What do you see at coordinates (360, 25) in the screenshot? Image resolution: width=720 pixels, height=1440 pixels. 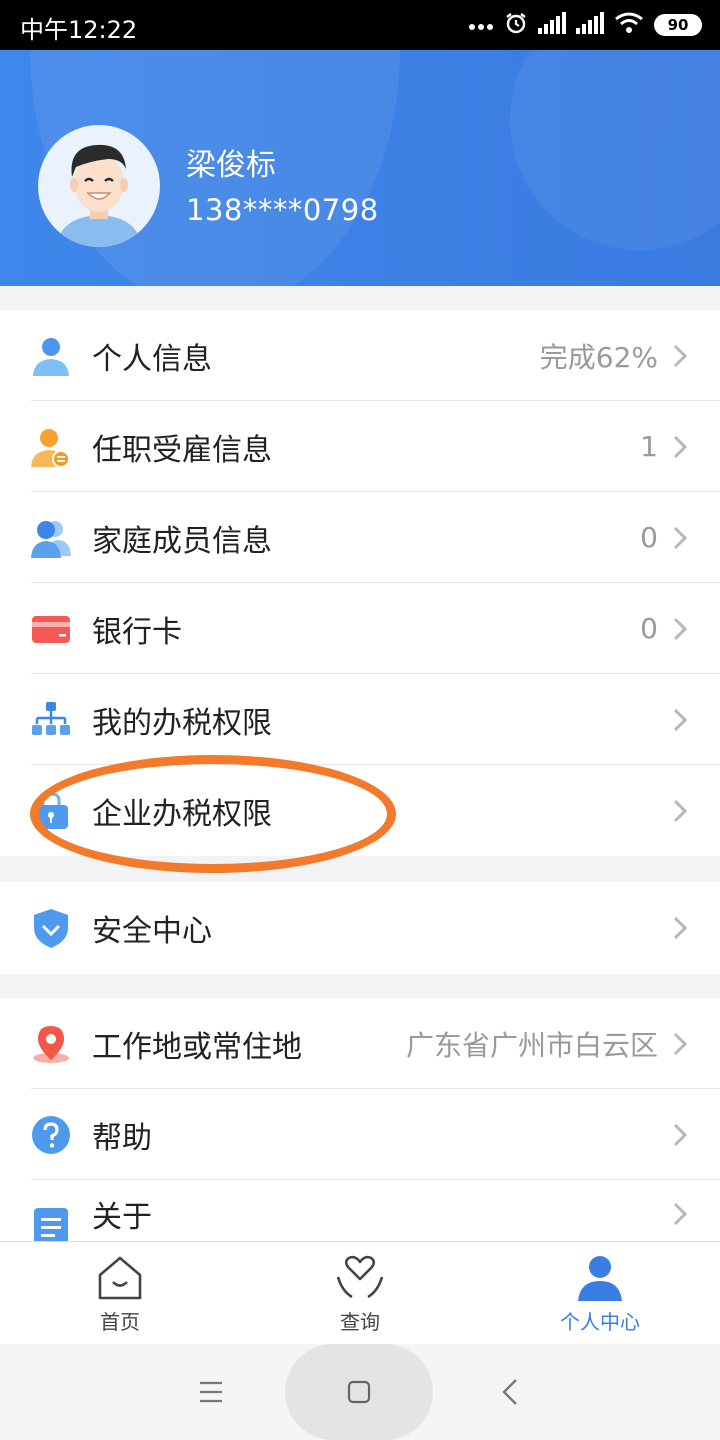 I see `status-bar: 中午12:22 90` at bounding box center [360, 25].